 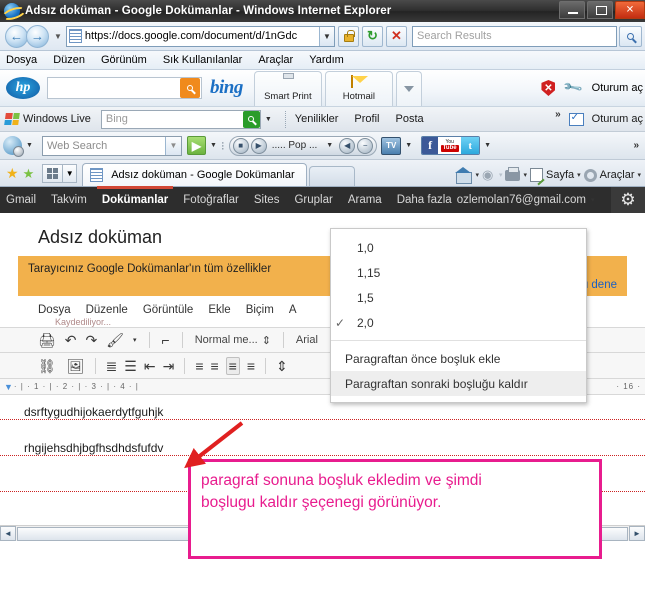 What do you see at coordinates (477, 175) in the screenshot?
I see `home-dropdown-caret-icon: ▾` at bounding box center [477, 175].